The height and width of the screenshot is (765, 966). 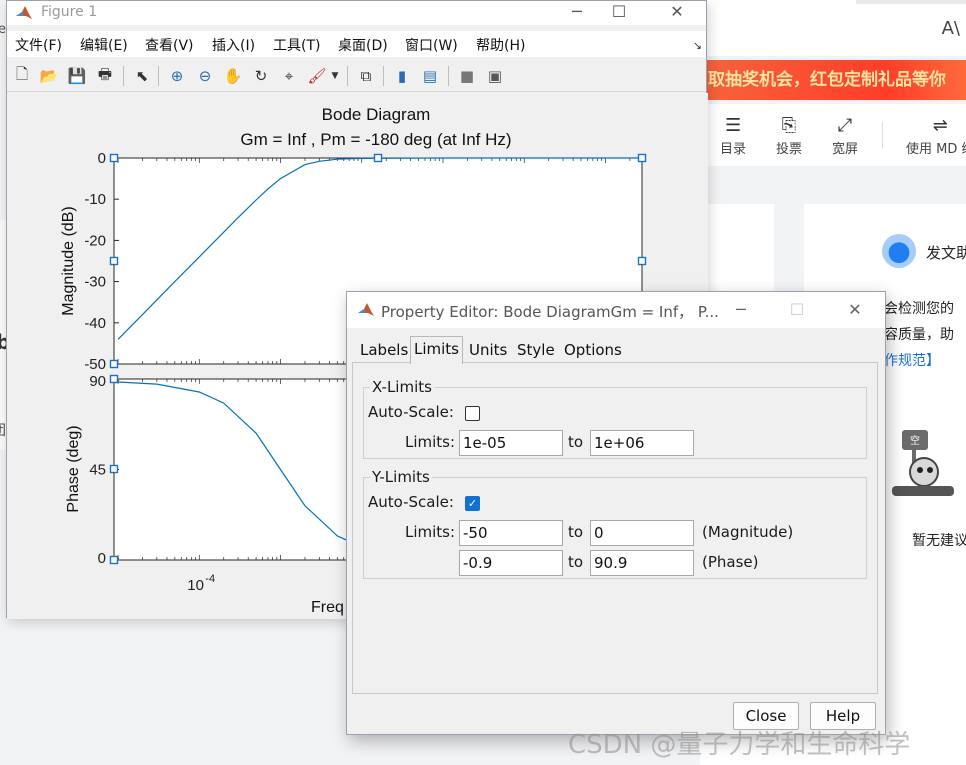 I want to click on phase-ytick-label: 90, so click(x=97, y=381).